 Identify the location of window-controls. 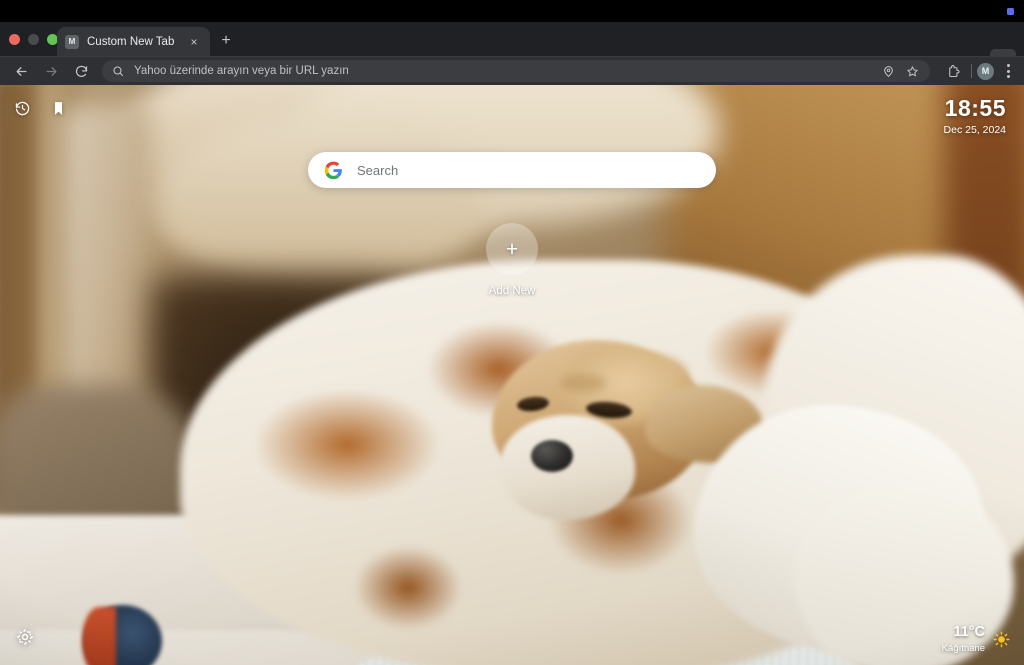
(33, 39).